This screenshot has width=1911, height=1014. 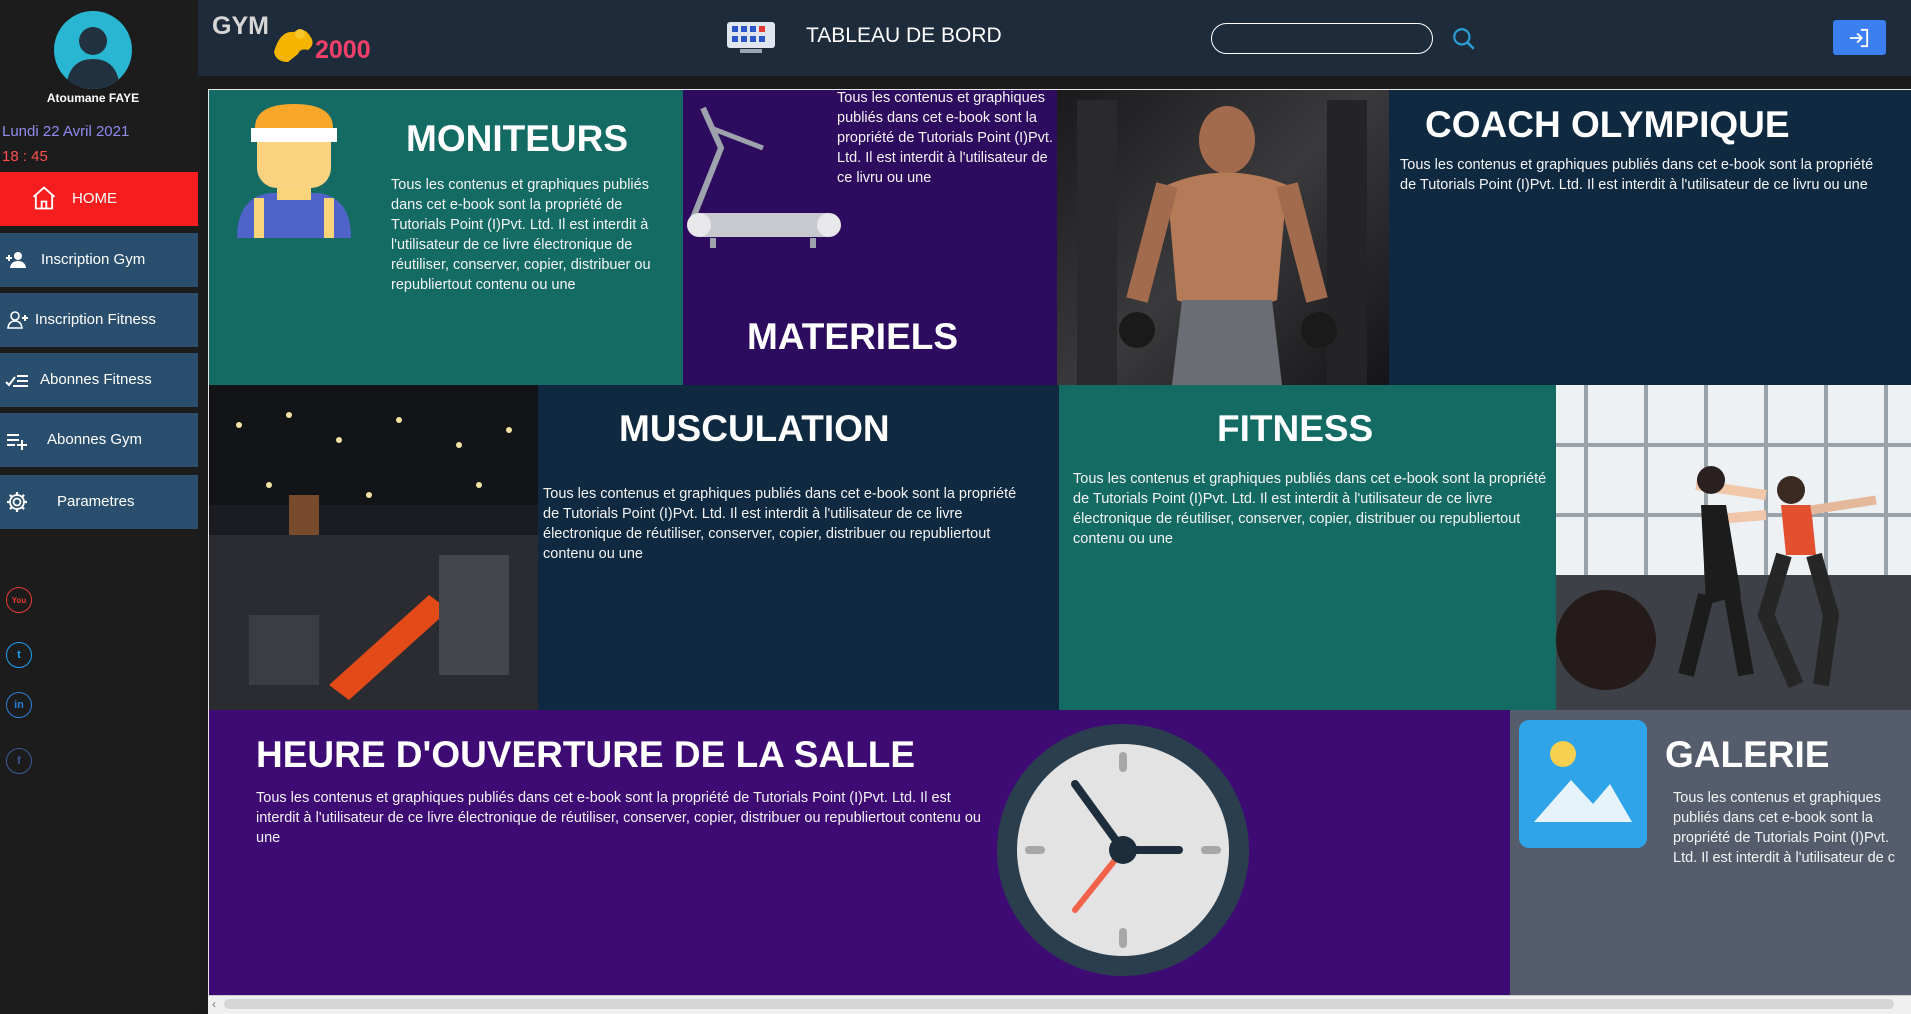 I want to click on panel-title: COACH OLYMPIQUE, so click(x=1607, y=124).